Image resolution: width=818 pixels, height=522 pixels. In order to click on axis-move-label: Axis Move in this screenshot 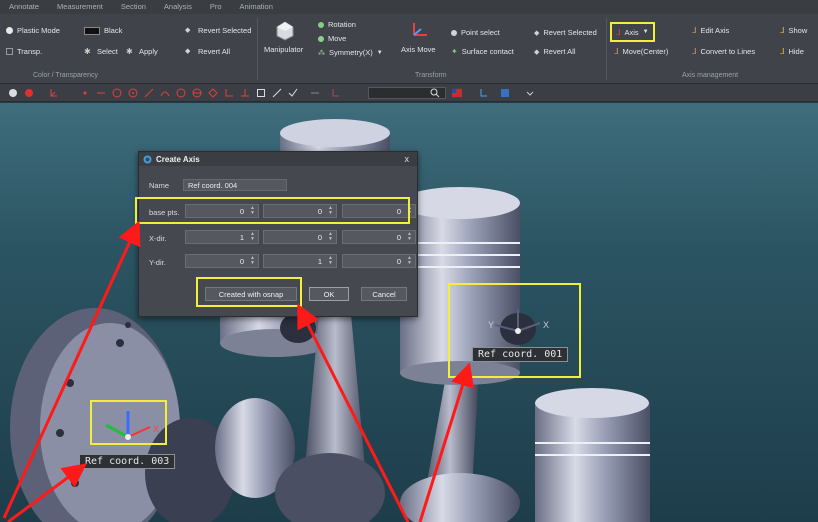, I will do `click(418, 49)`.